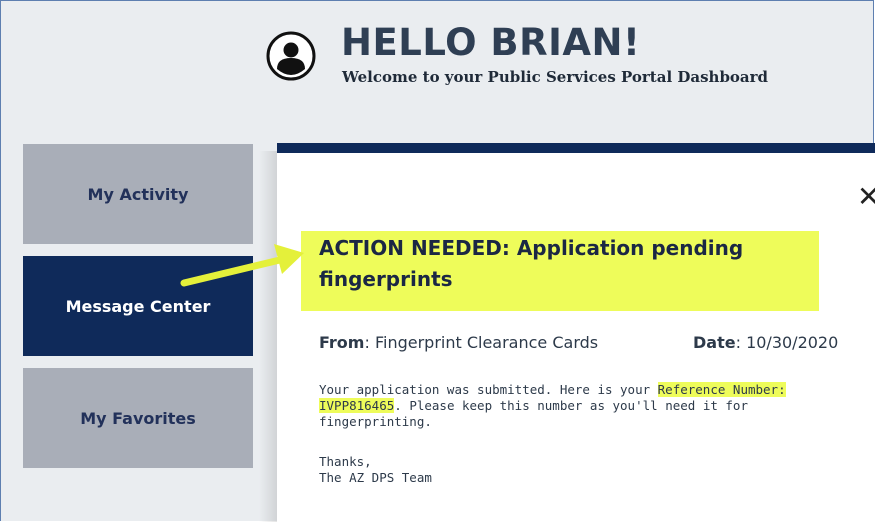  What do you see at coordinates (345, 461) in the screenshot?
I see `message-signoff: Thanks,` at bounding box center [345, 461].